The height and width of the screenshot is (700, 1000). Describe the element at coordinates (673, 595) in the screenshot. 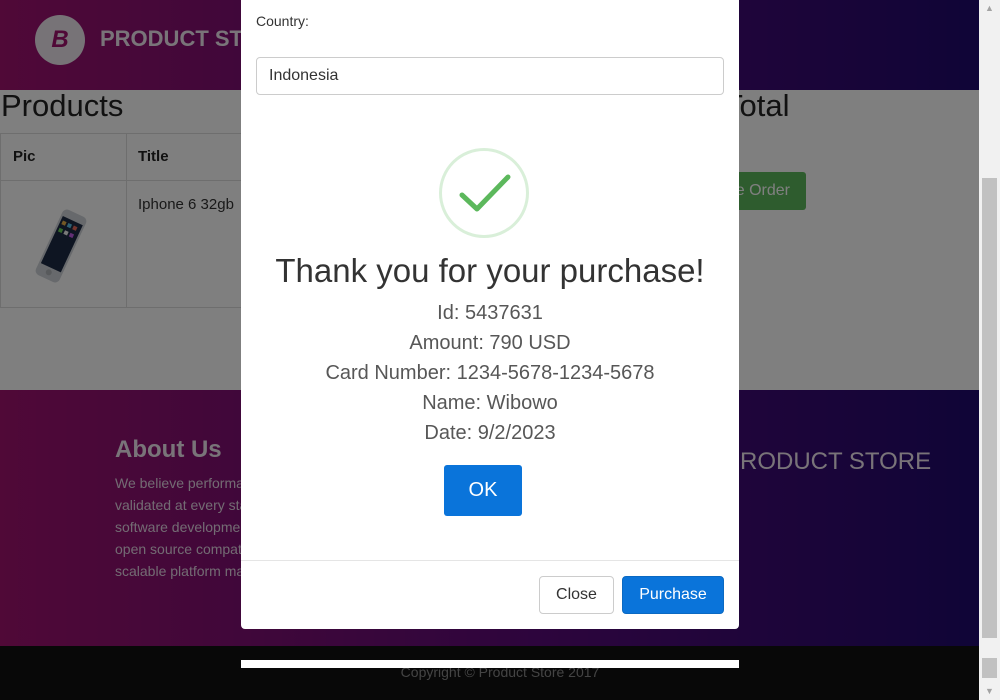

I see `purchase-button: Purchase` at that location.